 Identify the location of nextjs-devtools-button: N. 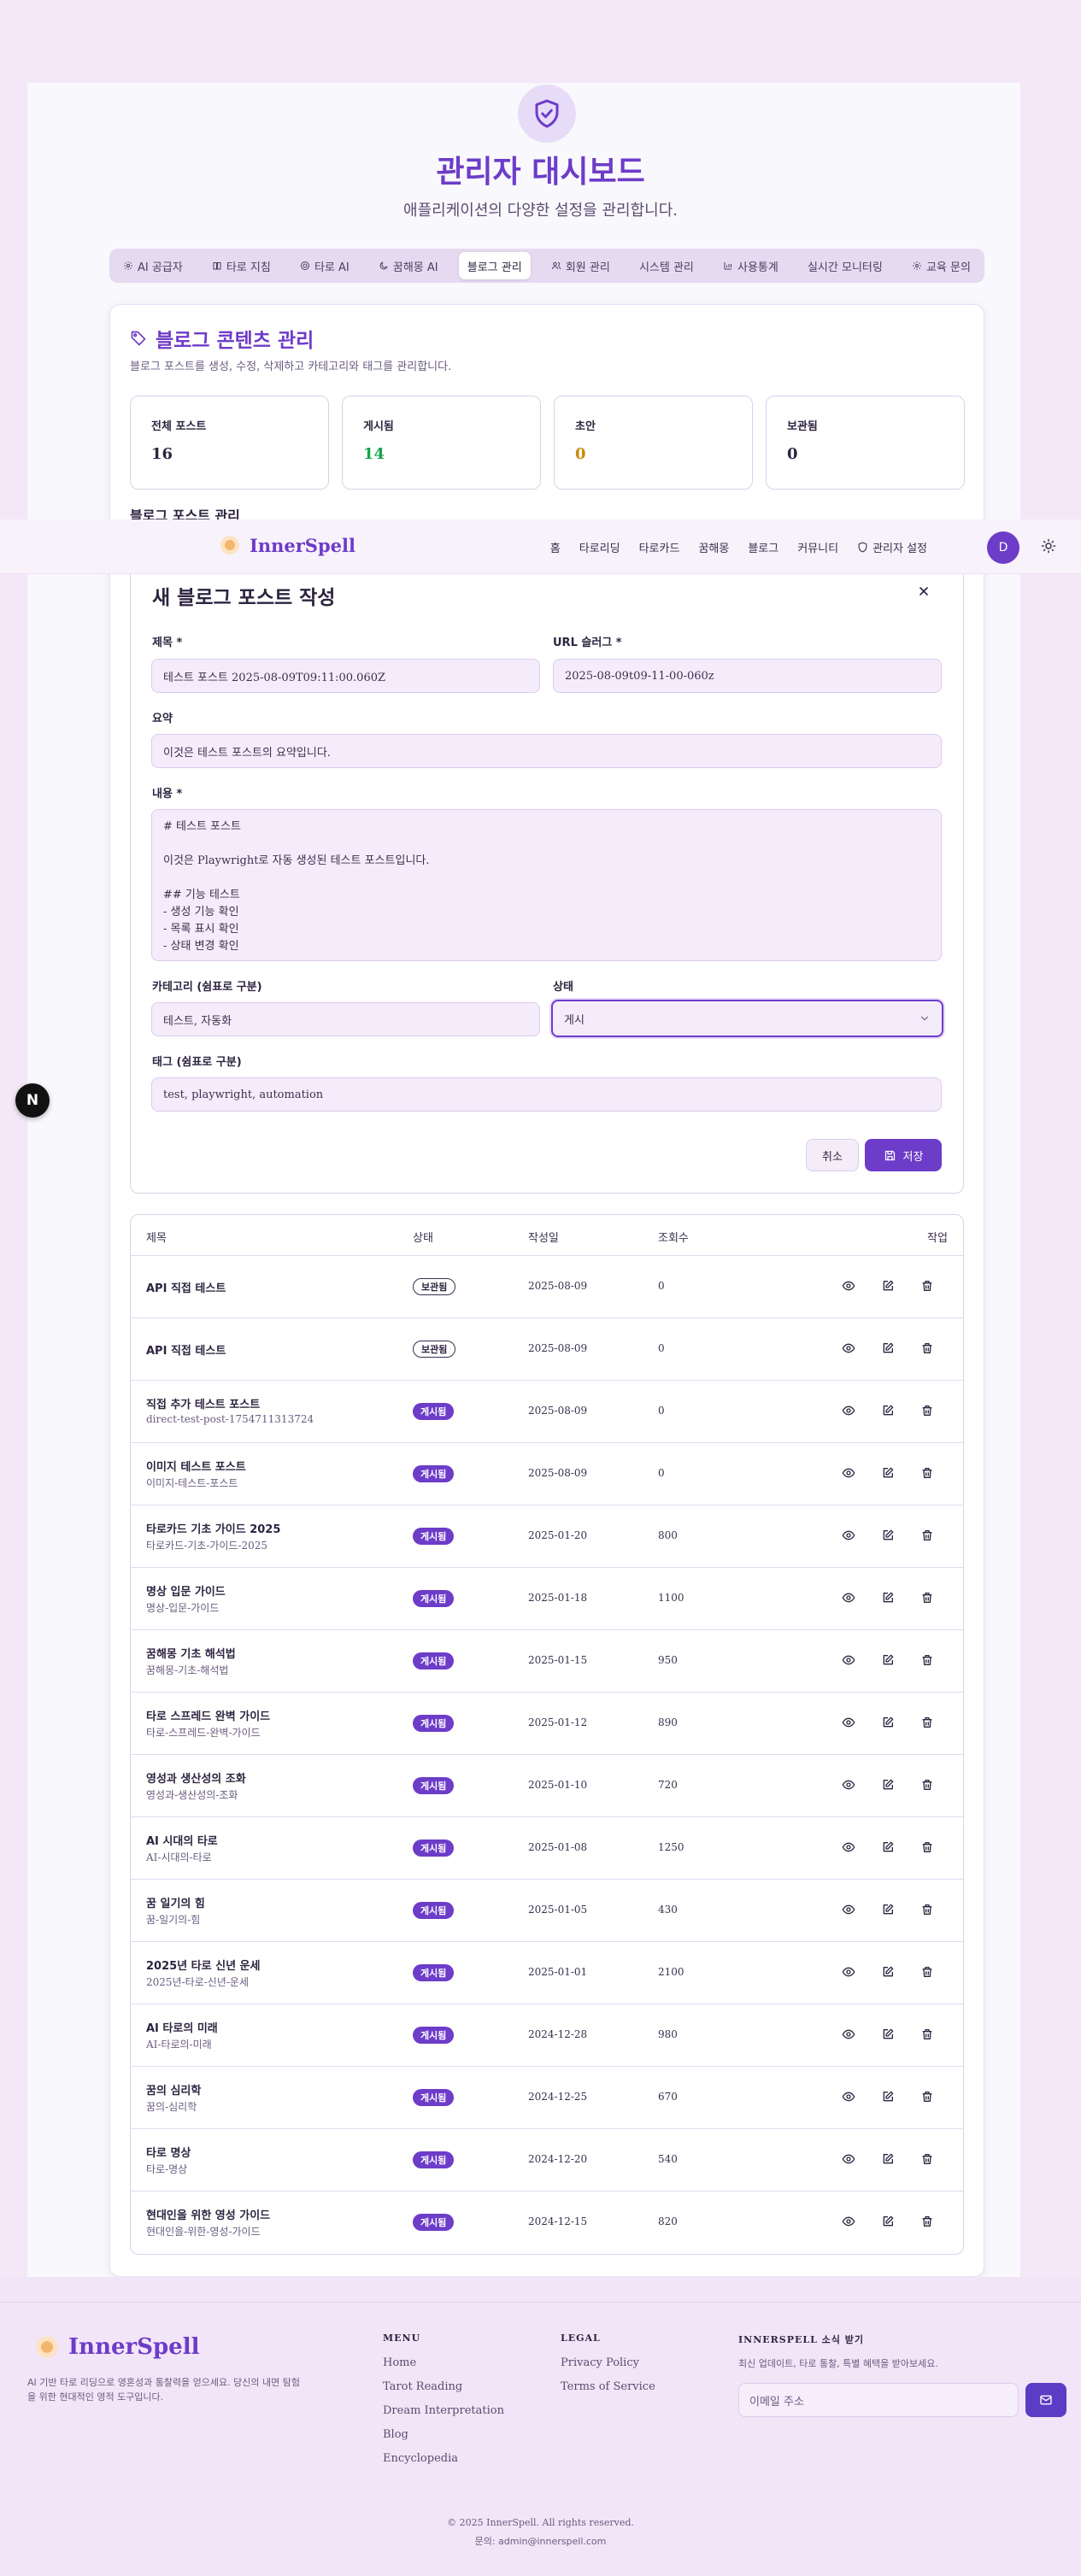
(32, 1100).